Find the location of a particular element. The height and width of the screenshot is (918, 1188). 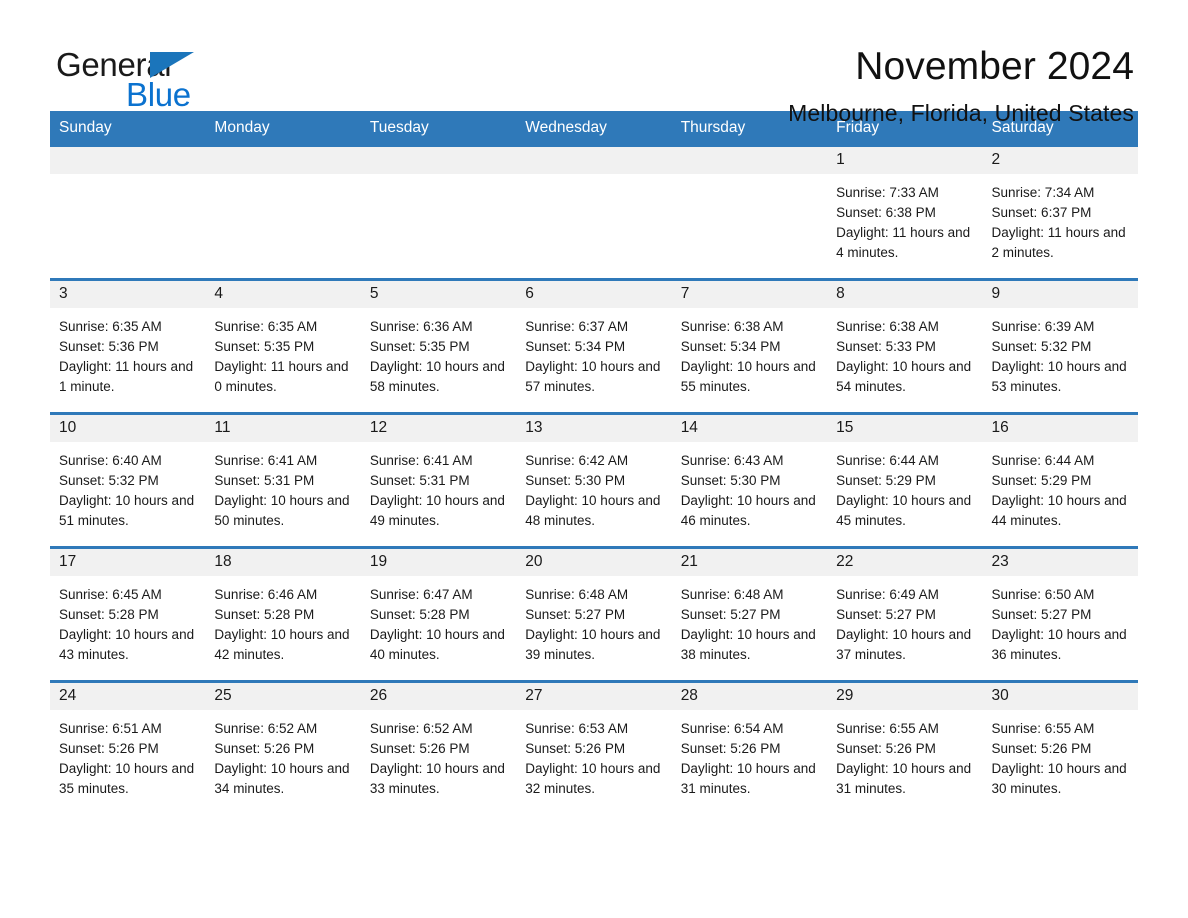

day-number: 4 is located at coordinates (283, 294).